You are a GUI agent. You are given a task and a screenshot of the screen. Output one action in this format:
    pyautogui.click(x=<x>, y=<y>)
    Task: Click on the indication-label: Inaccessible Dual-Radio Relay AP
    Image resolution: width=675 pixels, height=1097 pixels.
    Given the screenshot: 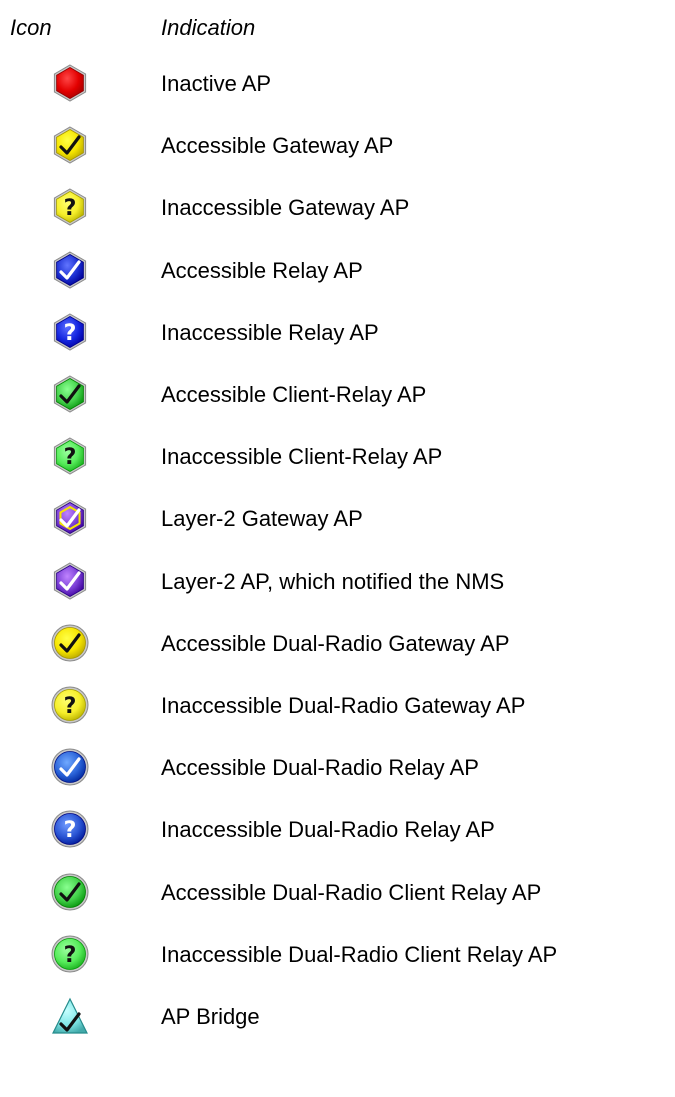 What is the action you would take?
    pyautogui.click(x=328, y=830)
    